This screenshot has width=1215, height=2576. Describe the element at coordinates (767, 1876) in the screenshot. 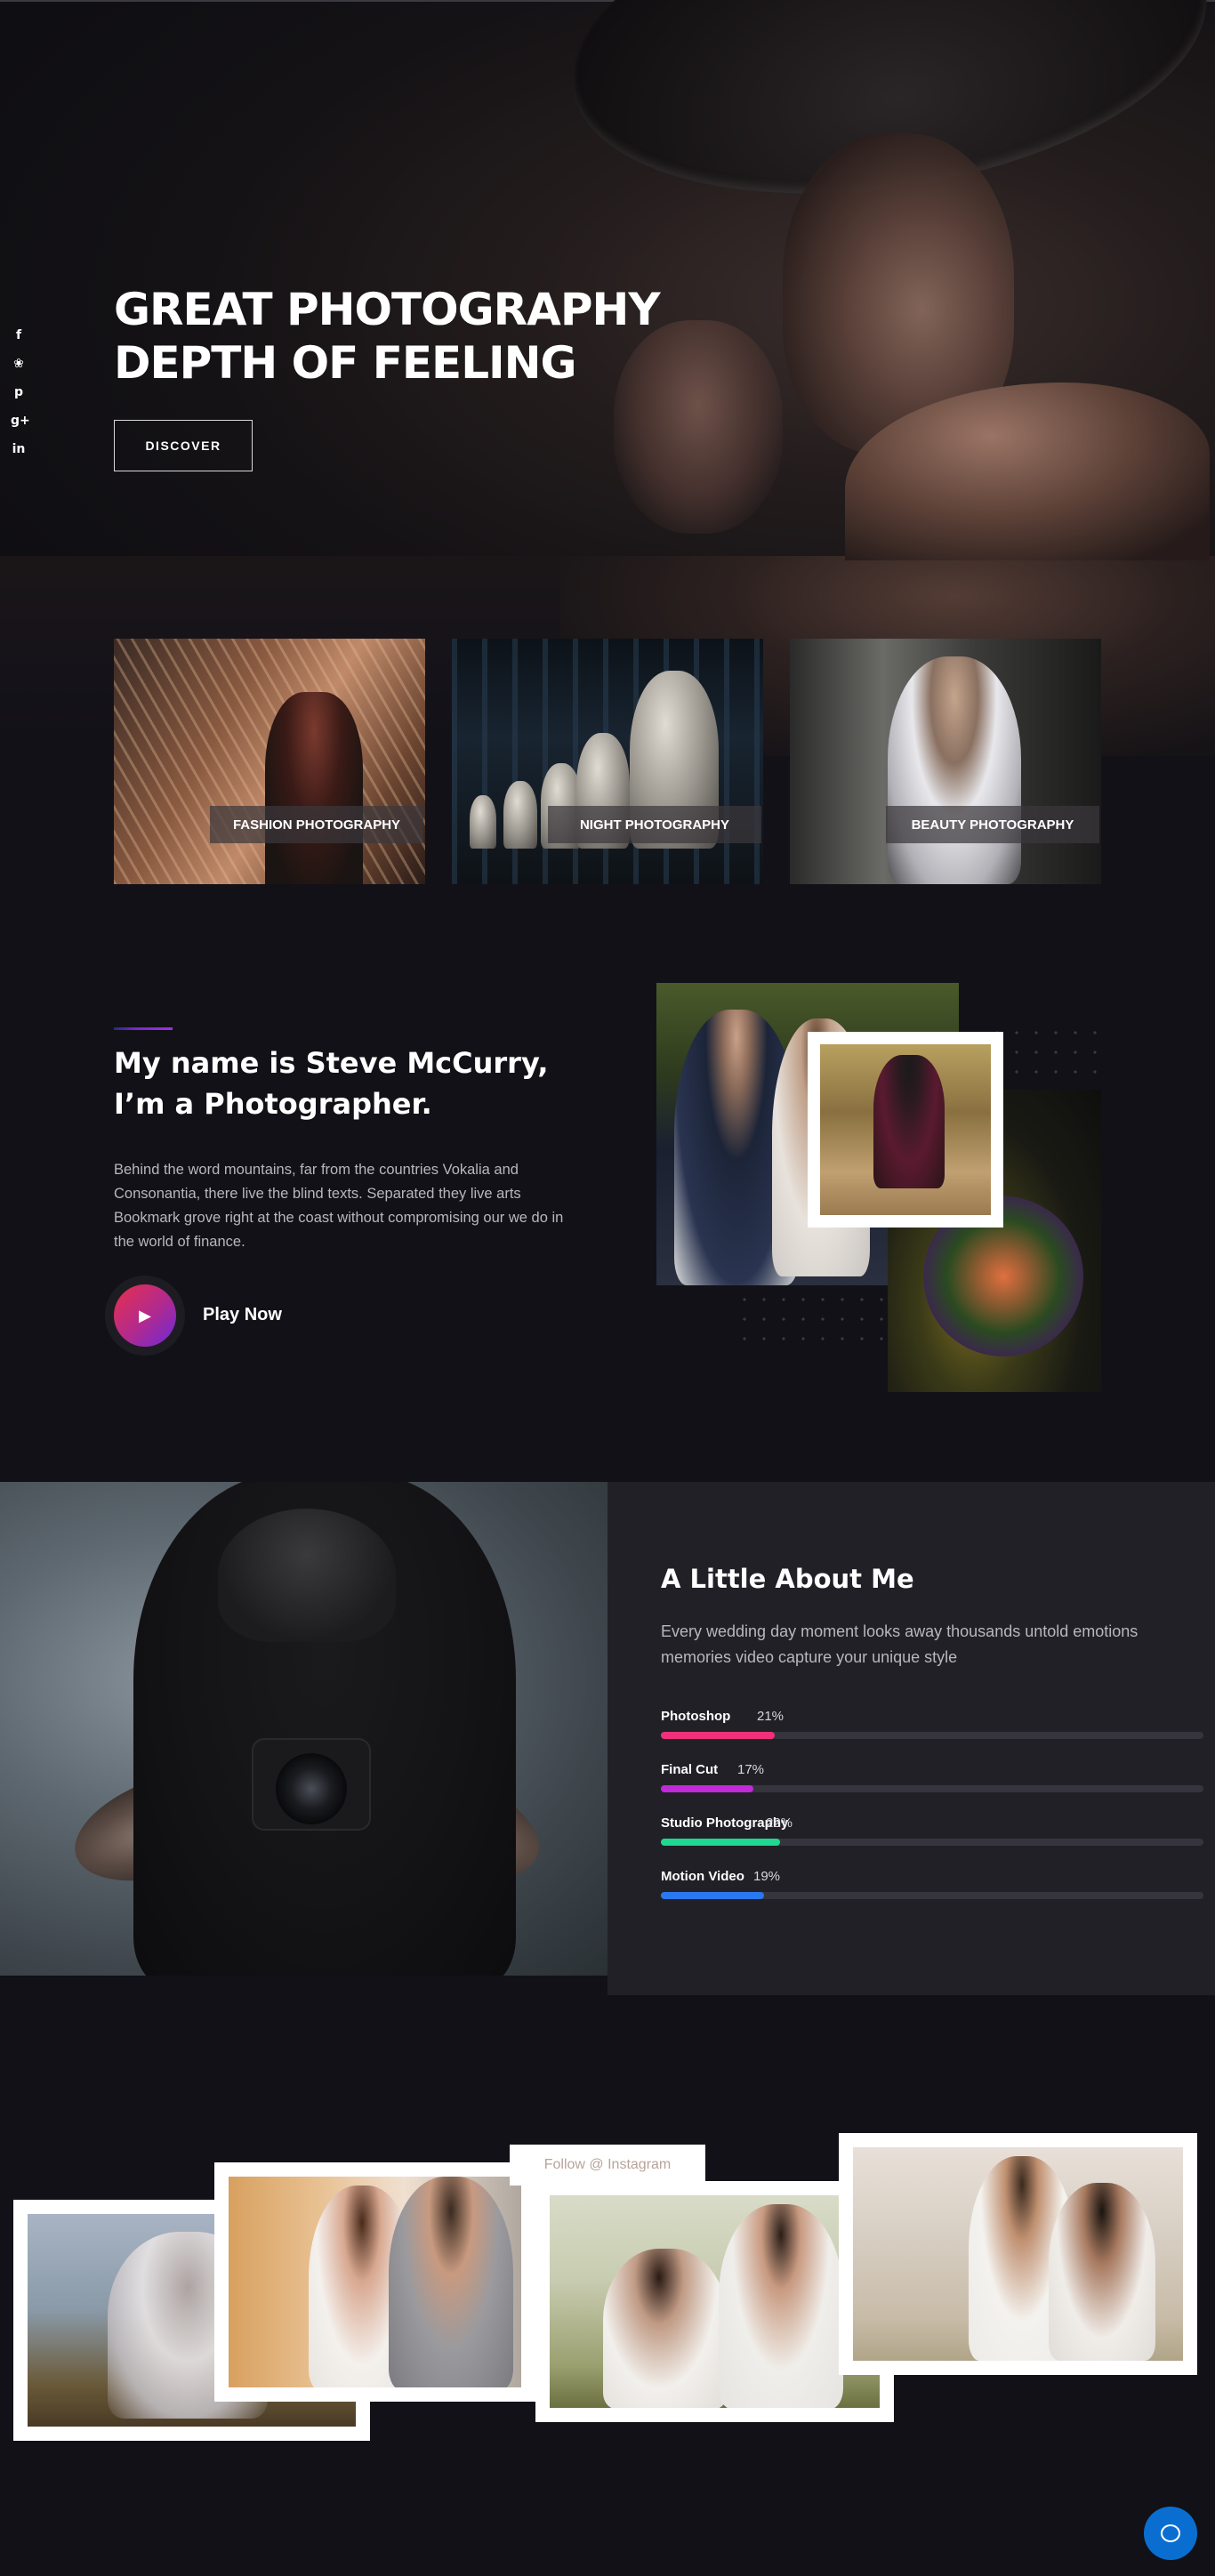

I see `skill-percent: 19%` at that location.